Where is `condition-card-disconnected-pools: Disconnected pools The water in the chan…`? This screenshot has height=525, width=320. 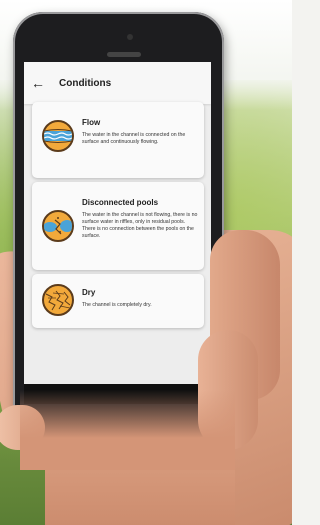
condition-card-disconnected-pools: Disconnected pools The water in the chan… is located at coordinates (118, 226).